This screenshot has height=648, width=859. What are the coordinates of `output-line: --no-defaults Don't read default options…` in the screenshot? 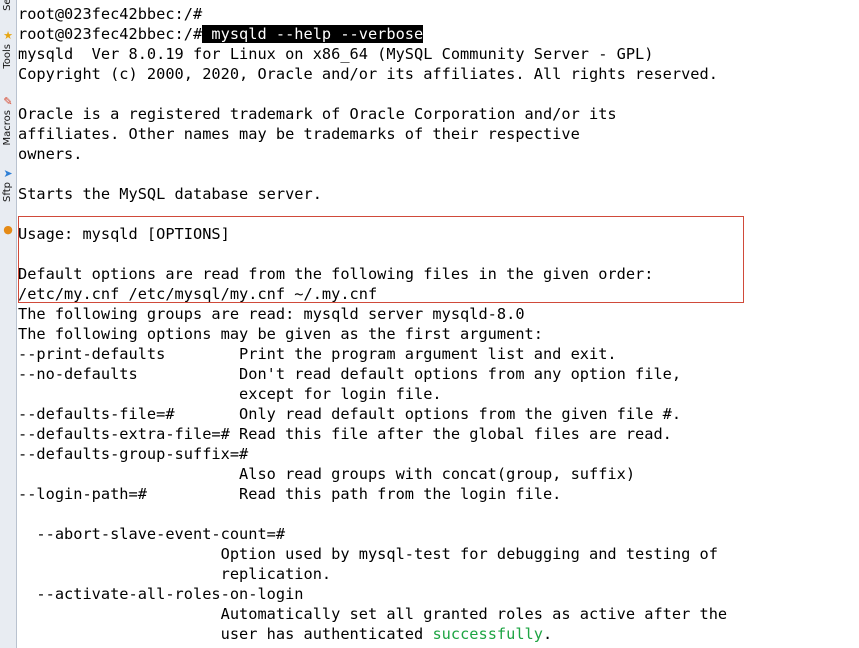 It's located at (350, 374).